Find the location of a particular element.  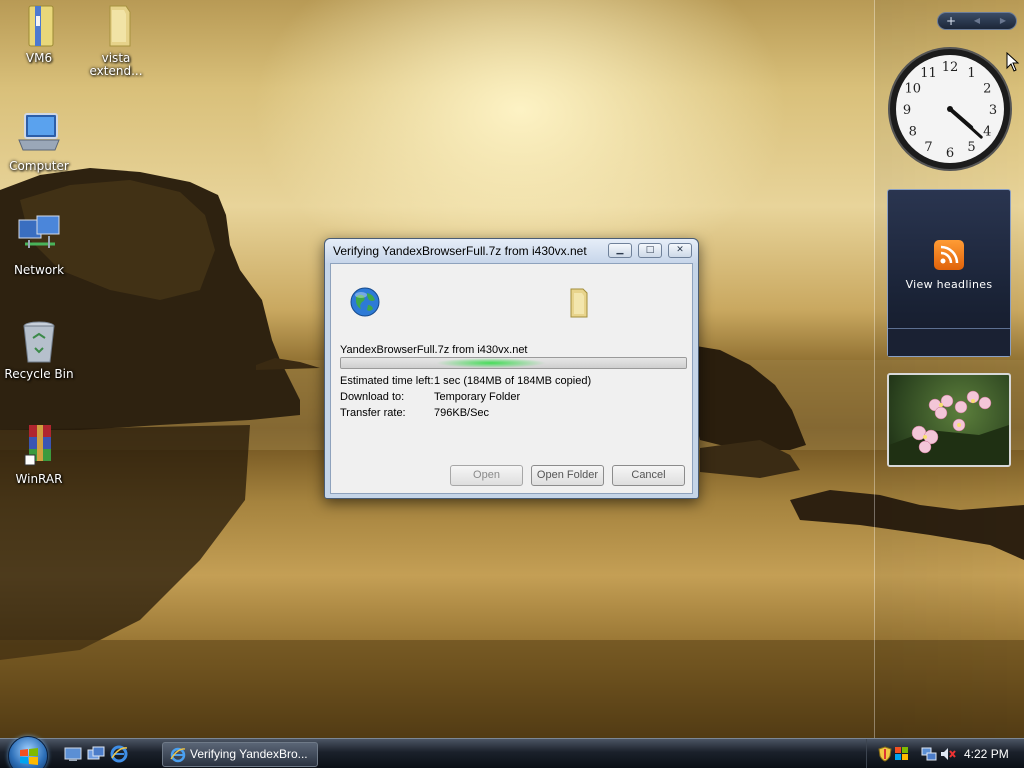

add-gadget-button: + is located at coordinates (951, 21).